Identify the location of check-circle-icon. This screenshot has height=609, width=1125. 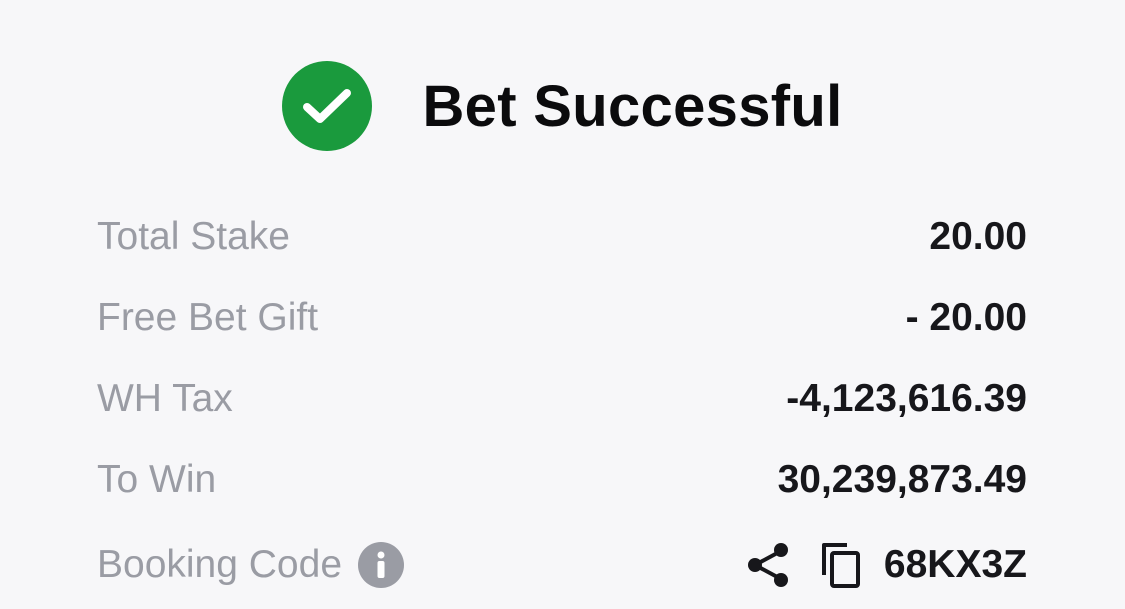
(327, 106).